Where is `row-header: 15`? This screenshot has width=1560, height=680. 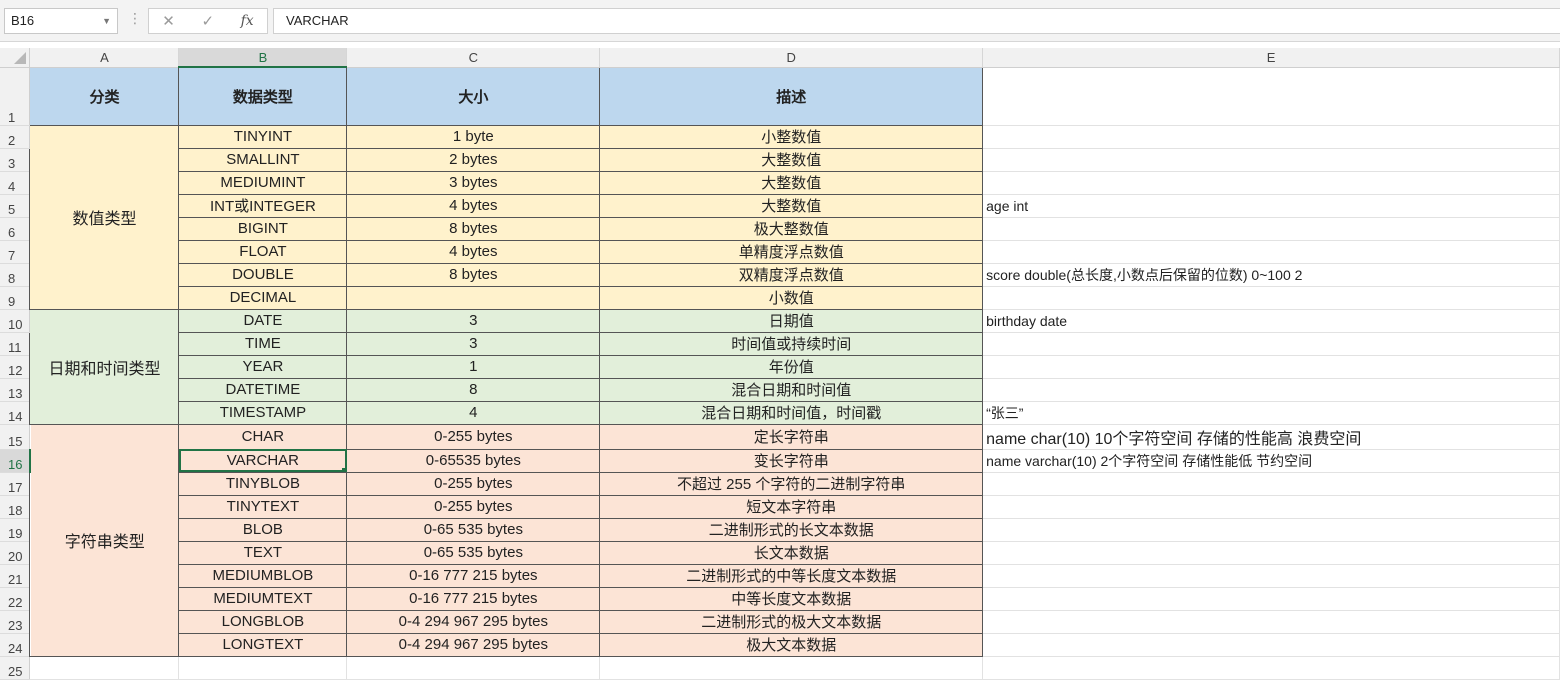
row-header: 15 is located at coordinates (15, 437).